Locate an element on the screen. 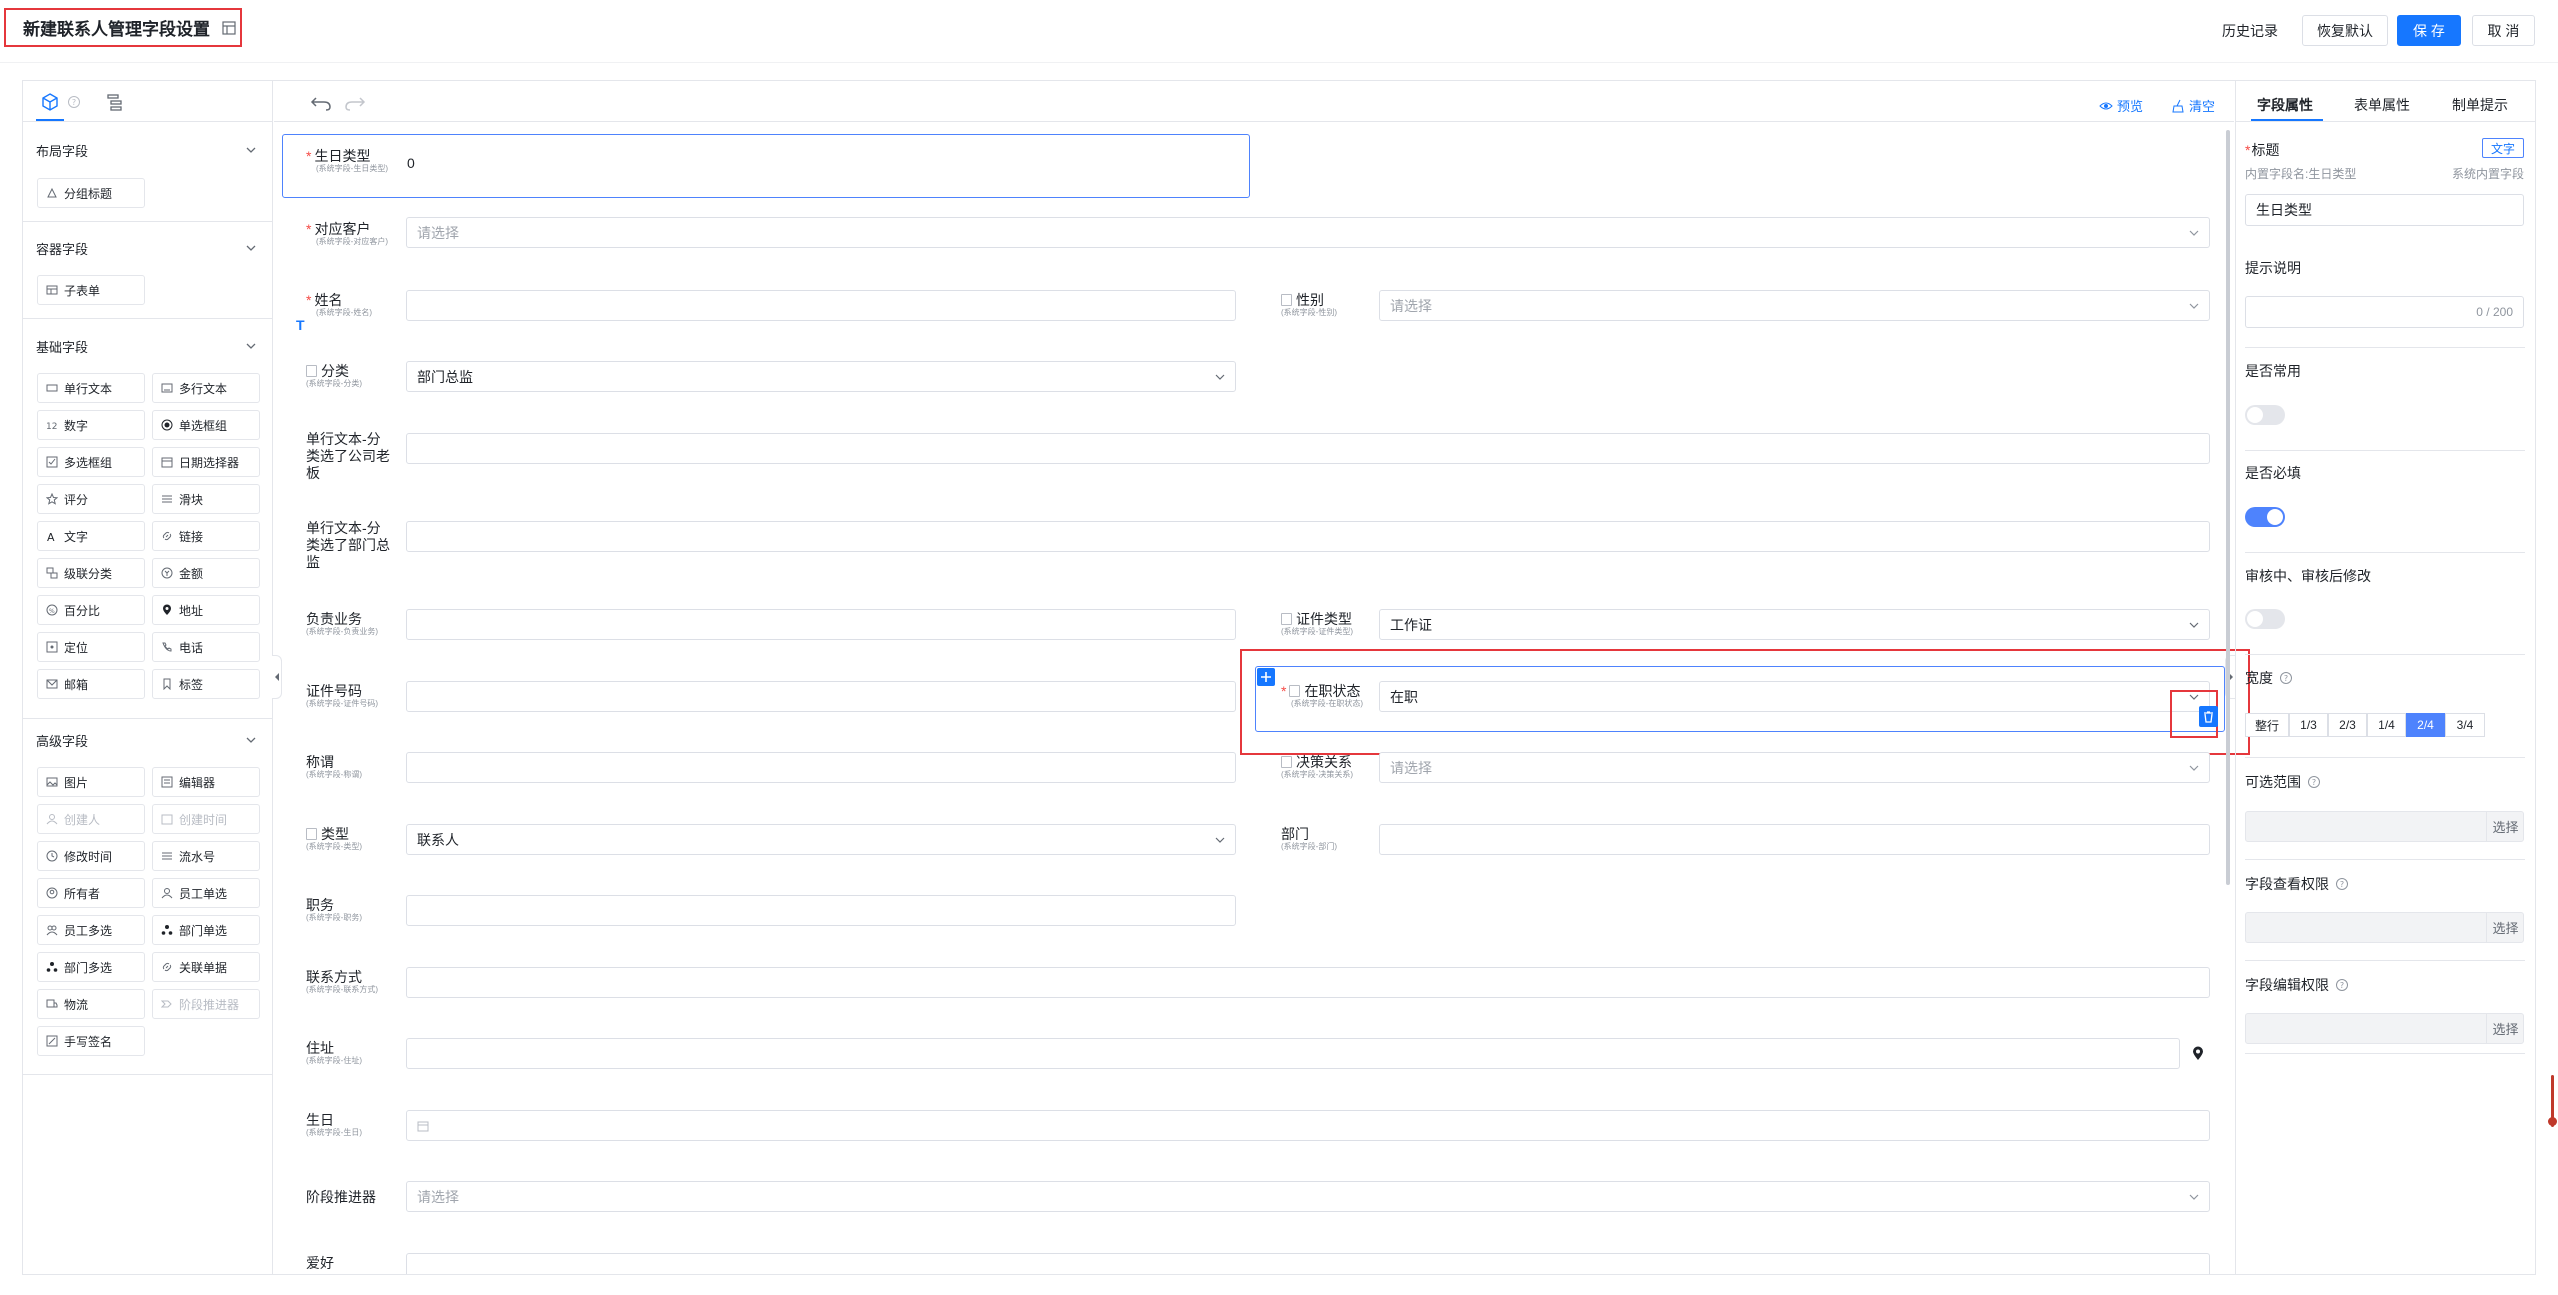 The image size is (2558, 1295). editable-toggle is located at coordinates (2265, 619).